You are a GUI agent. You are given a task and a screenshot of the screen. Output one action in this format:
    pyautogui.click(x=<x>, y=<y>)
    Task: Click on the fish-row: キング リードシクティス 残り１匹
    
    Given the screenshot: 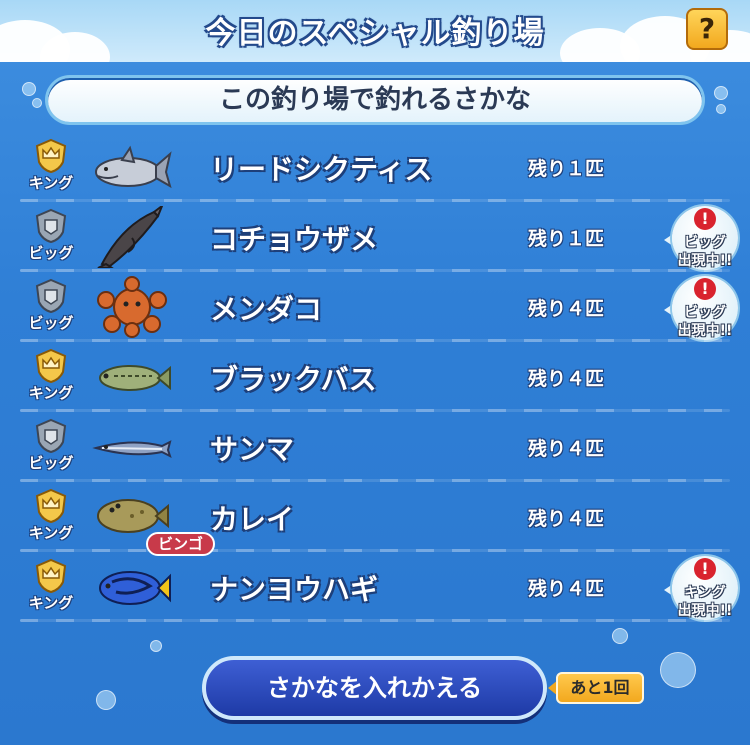 What is the action you would take?
    pyautogui.click(x=375, y=167)
    